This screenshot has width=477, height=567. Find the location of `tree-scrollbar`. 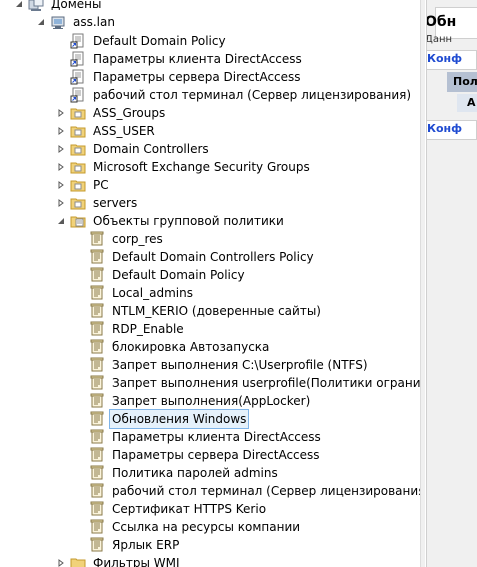

tree-scrollbar is located at coordinates (422, 283).